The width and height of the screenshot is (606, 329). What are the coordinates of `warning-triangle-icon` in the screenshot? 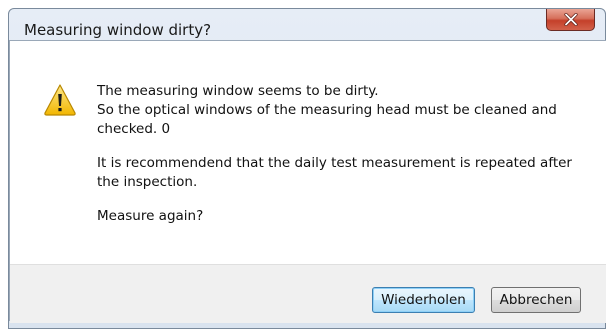 It's located at (60, 100).